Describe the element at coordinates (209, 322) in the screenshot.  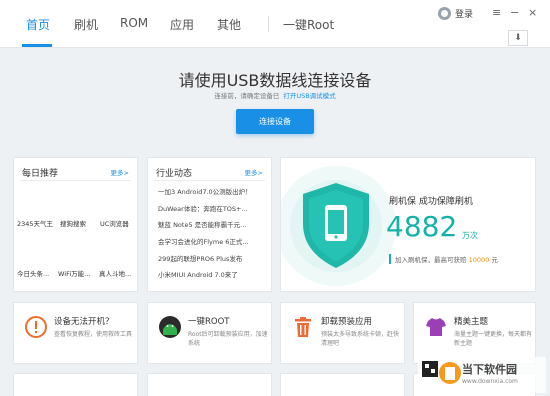
I see `tool-title: 一键ROOT` at that location.